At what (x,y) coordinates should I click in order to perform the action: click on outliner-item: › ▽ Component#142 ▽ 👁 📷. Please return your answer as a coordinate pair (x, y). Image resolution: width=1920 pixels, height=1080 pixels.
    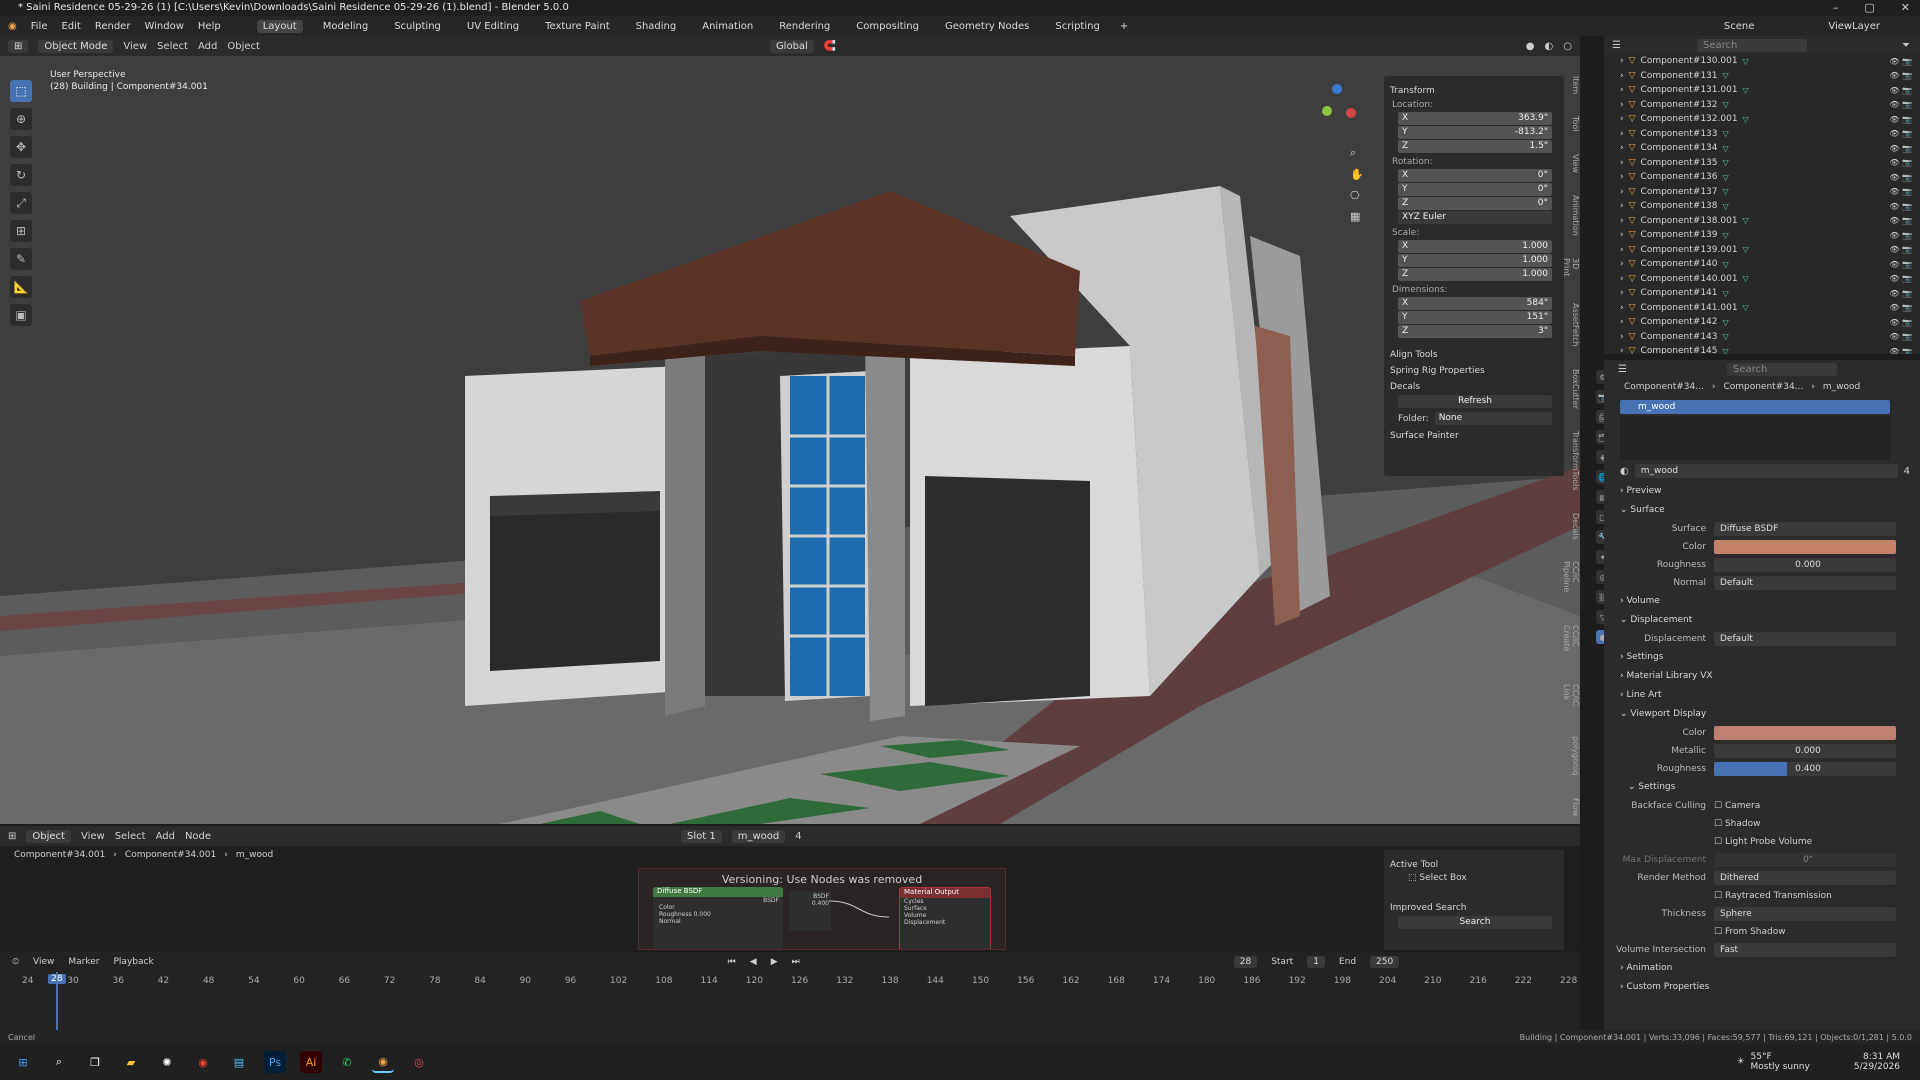
    Looking at the image, I should click on (1762, 322).